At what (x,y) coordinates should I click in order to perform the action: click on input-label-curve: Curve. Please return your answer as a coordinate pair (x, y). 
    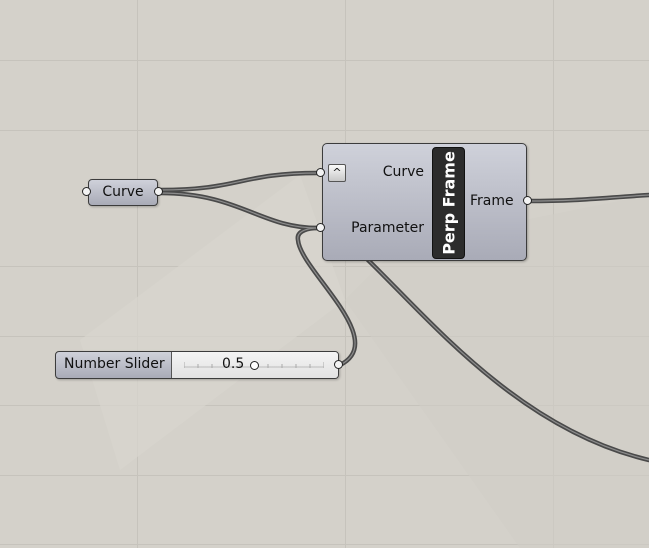
    Looking at the image, I should click on (403, 172).